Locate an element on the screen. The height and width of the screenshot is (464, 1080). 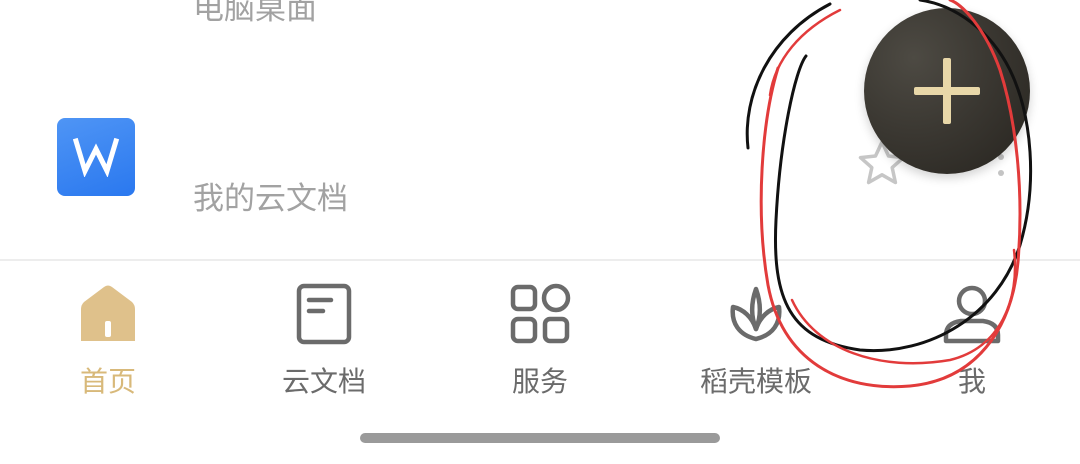
tab-label: 我 is located at coordinates (971, 381).